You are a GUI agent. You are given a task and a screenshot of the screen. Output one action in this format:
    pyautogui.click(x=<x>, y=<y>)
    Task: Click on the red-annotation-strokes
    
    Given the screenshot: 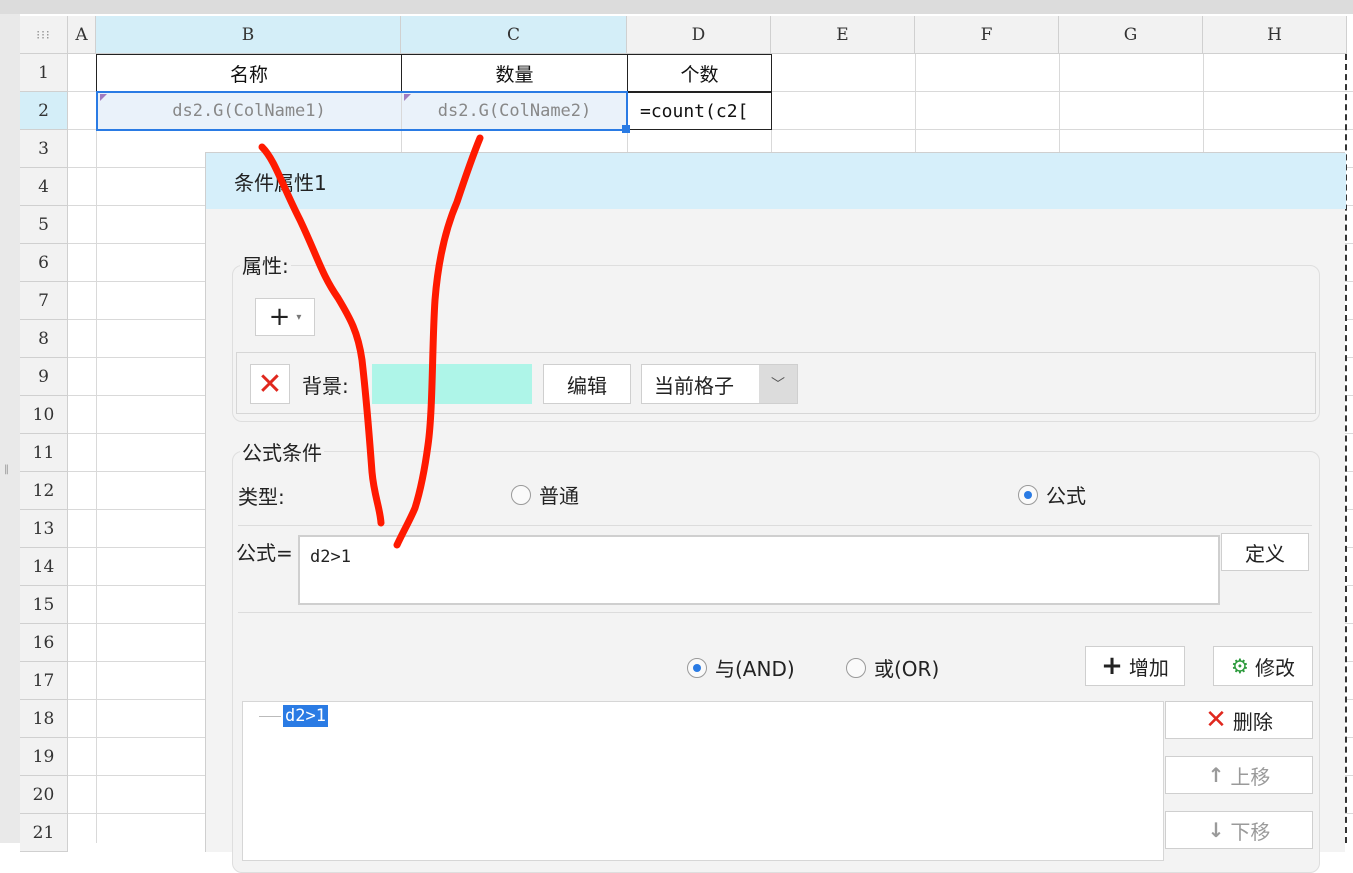 What is the action you would take?
    pyautogui.click(x=371, y=341)
    